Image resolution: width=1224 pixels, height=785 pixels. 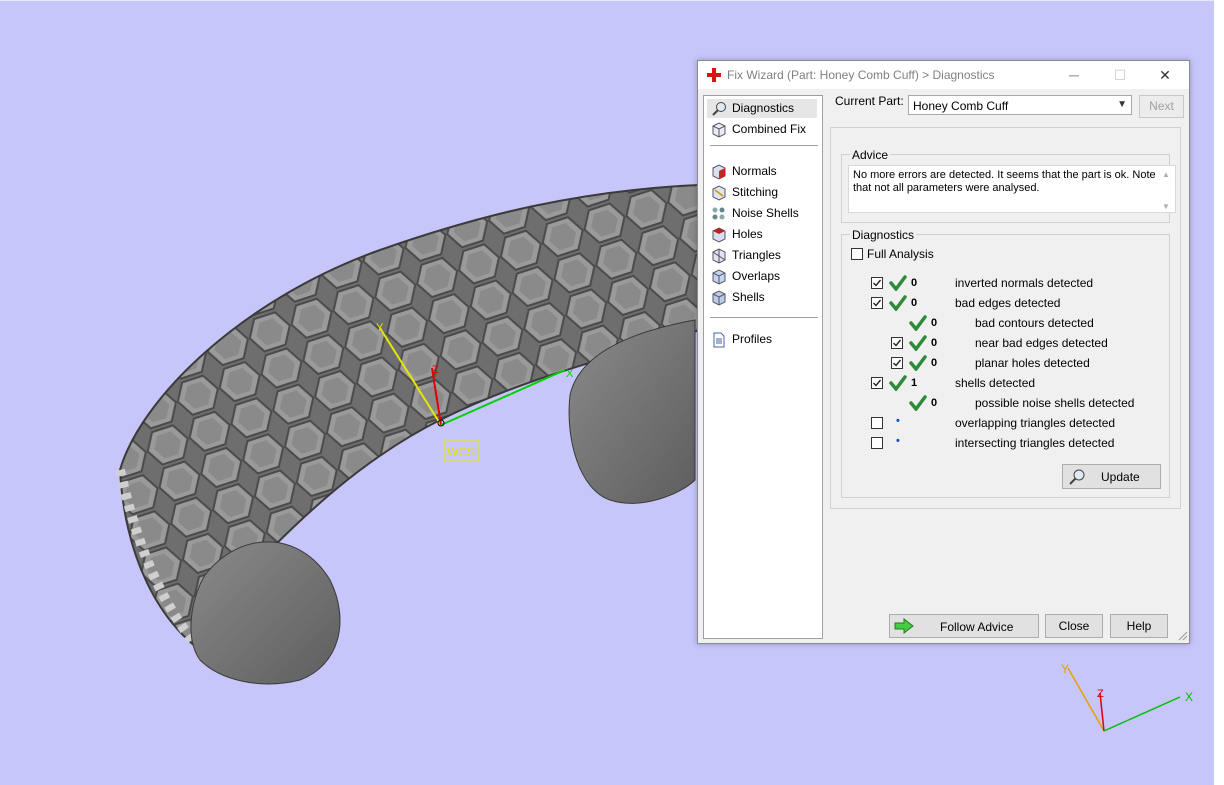 I want to click on axis-z-label: Z, so click(x=435, y=370).